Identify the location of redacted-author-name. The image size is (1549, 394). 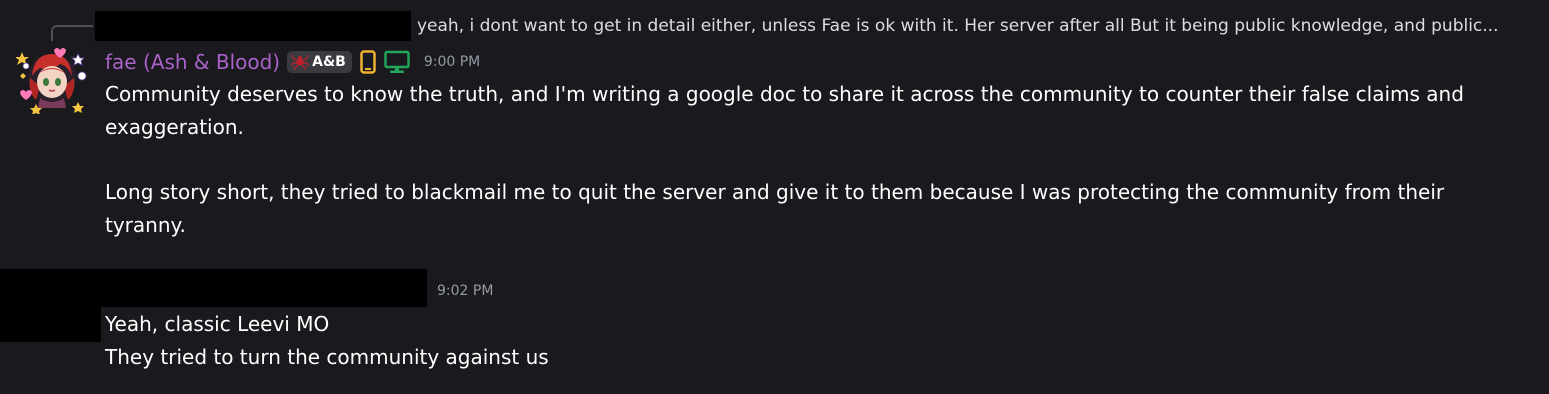
(264, 288).